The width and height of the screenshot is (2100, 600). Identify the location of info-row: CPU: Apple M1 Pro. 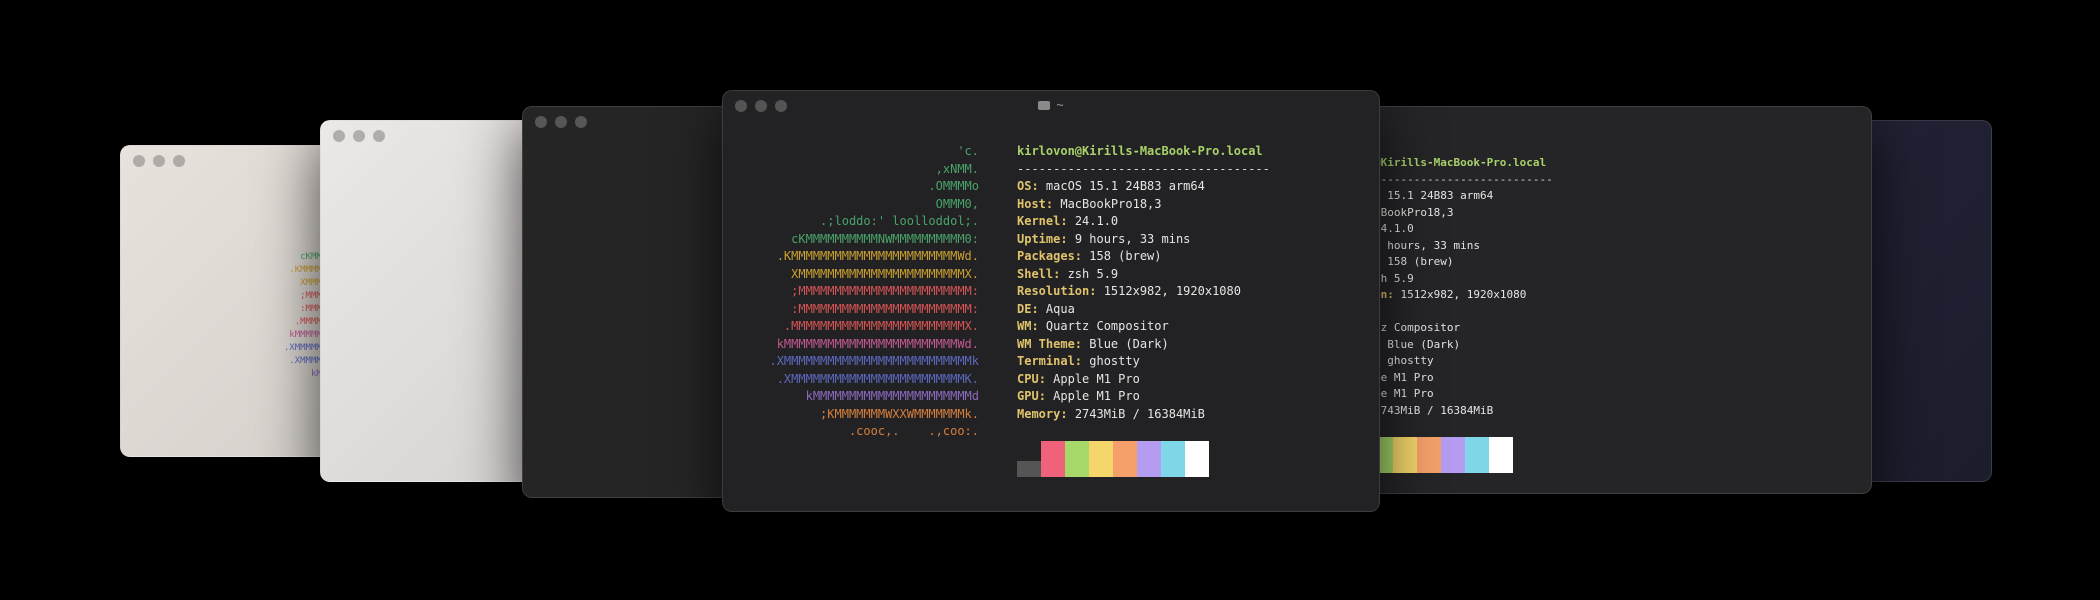
(1462, 378).